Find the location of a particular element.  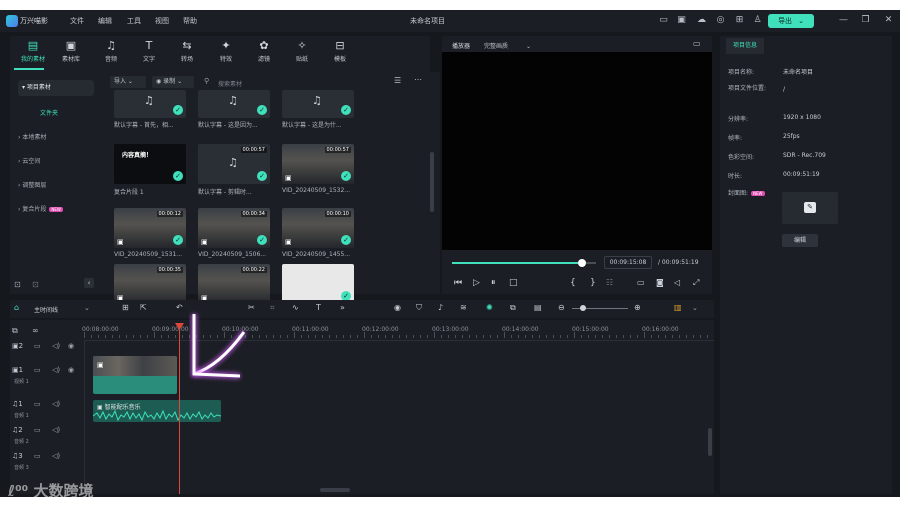

crop-icon: ⌗ is located at coordinates (272, 308).